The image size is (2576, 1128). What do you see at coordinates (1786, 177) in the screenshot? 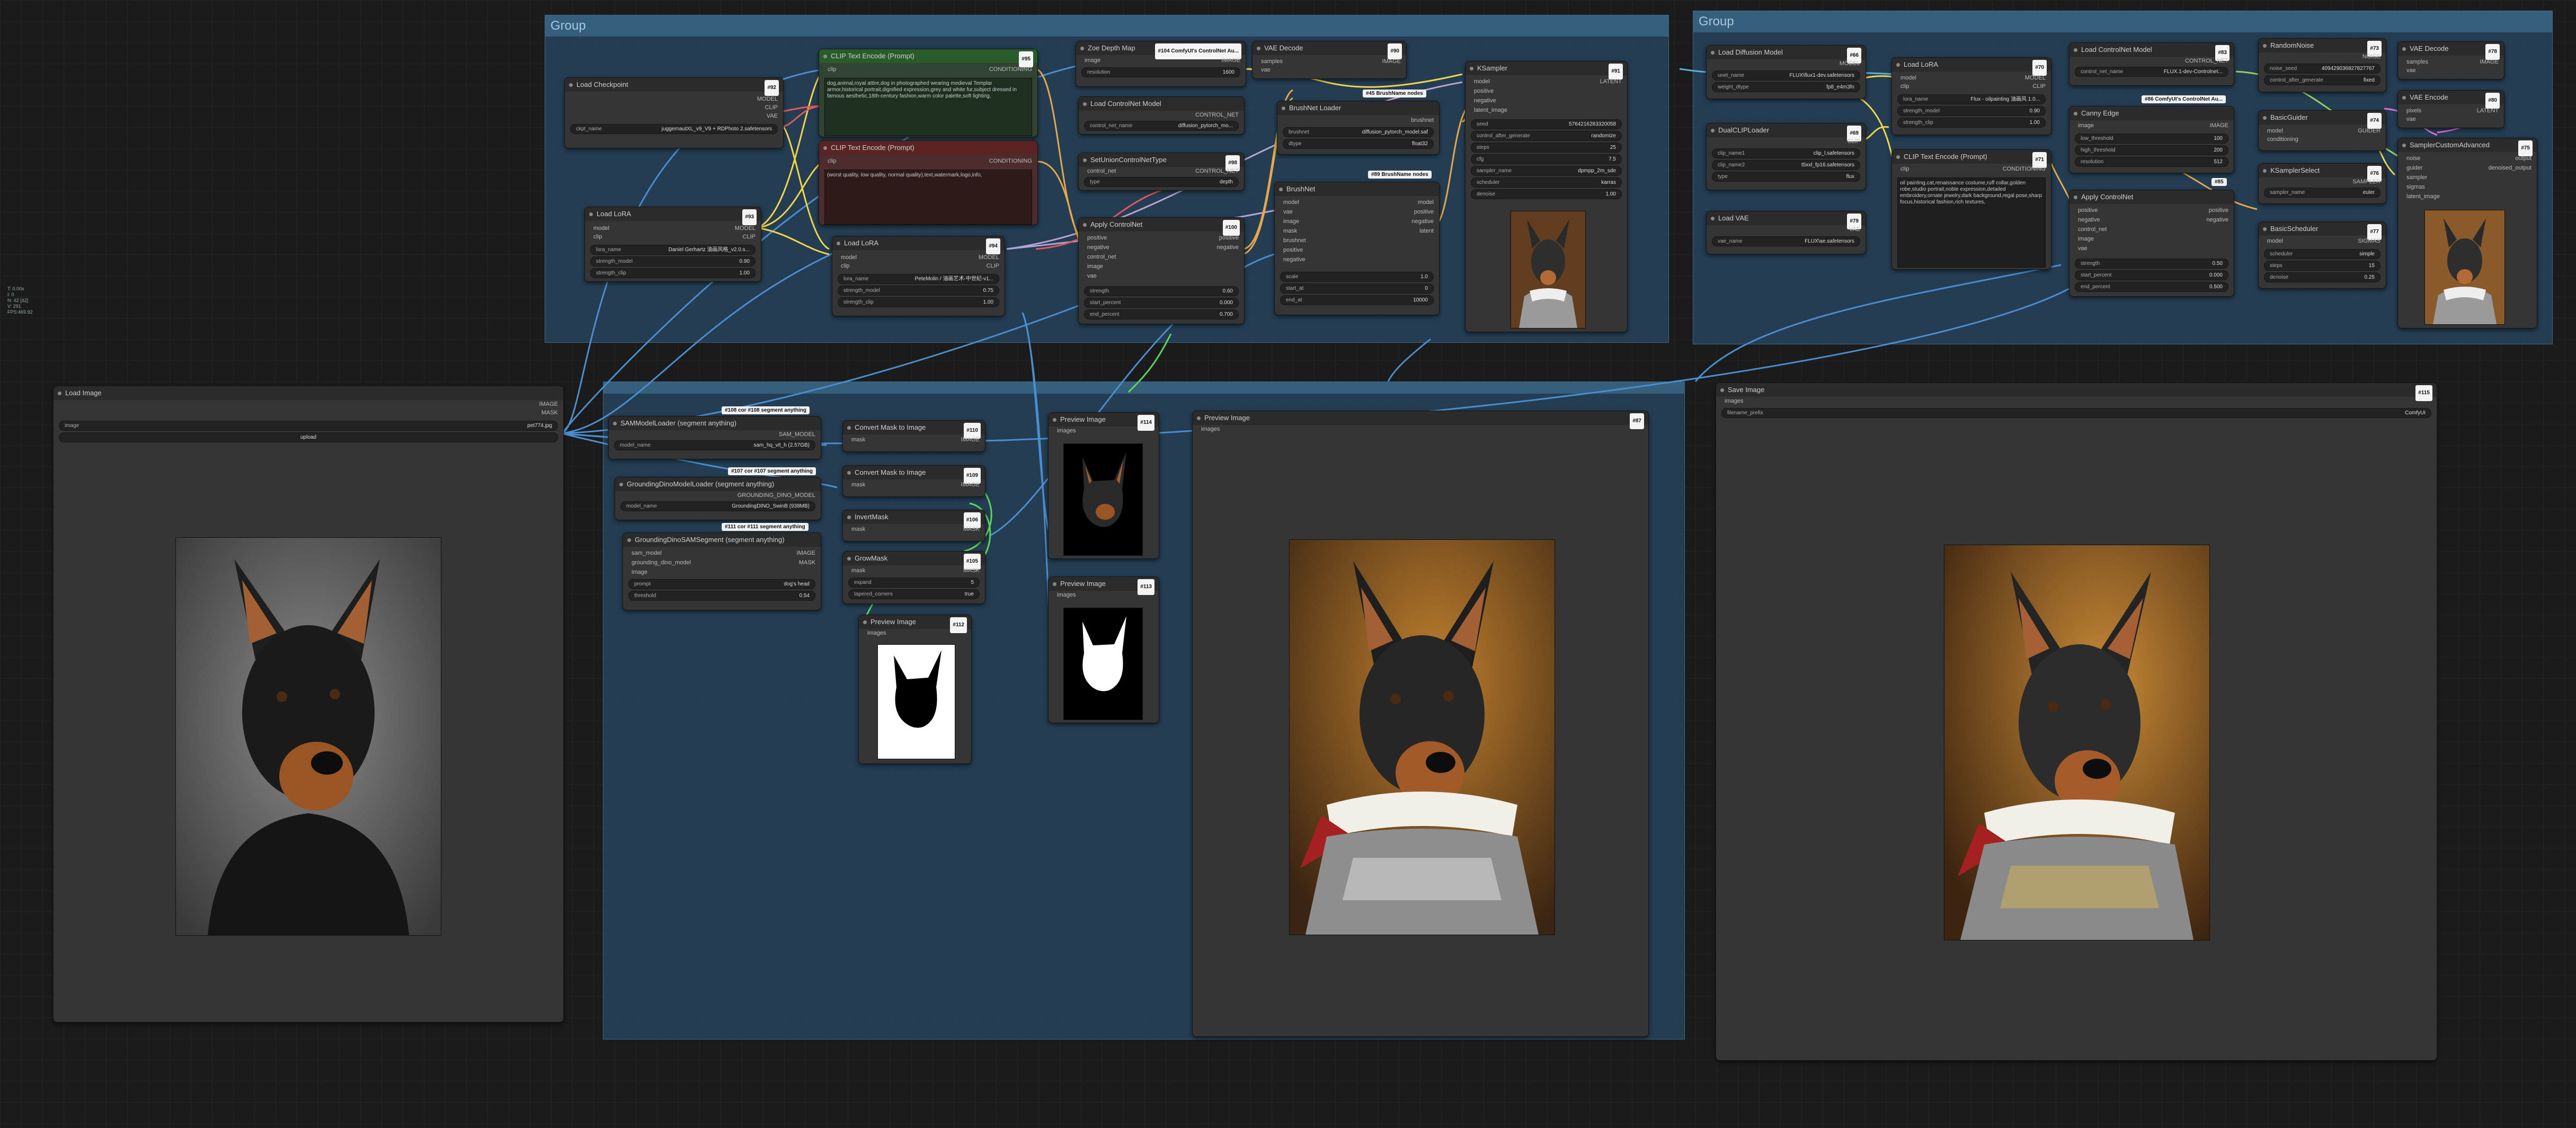
I see `type-widget: type flux` at bounding box center [1786, 177].